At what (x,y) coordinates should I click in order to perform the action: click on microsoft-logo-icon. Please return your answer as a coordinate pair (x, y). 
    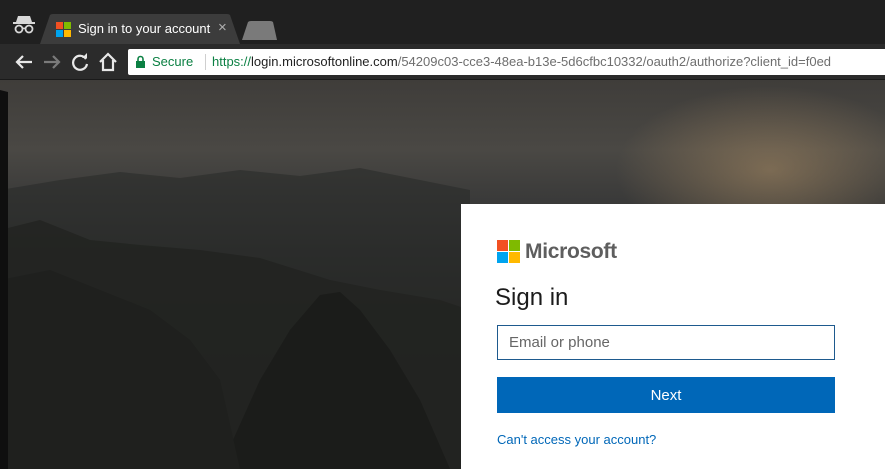
    Looking at the image, I should click on (508, 251).